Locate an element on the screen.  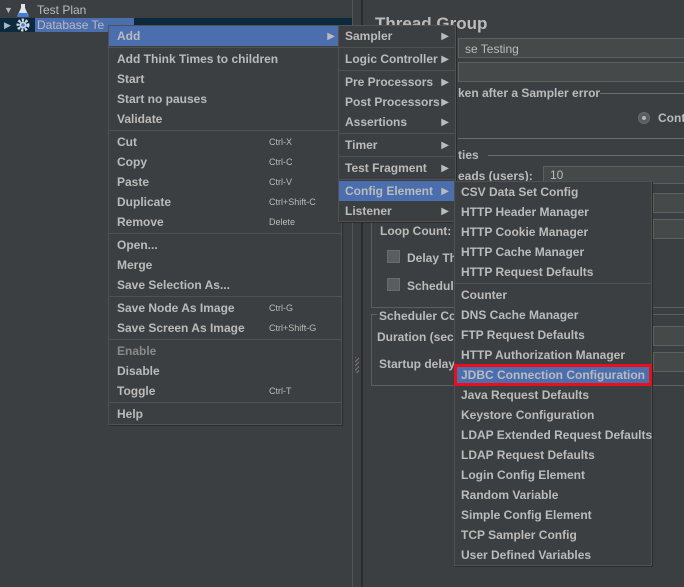
duration-field is located at coordinates (668, 336).